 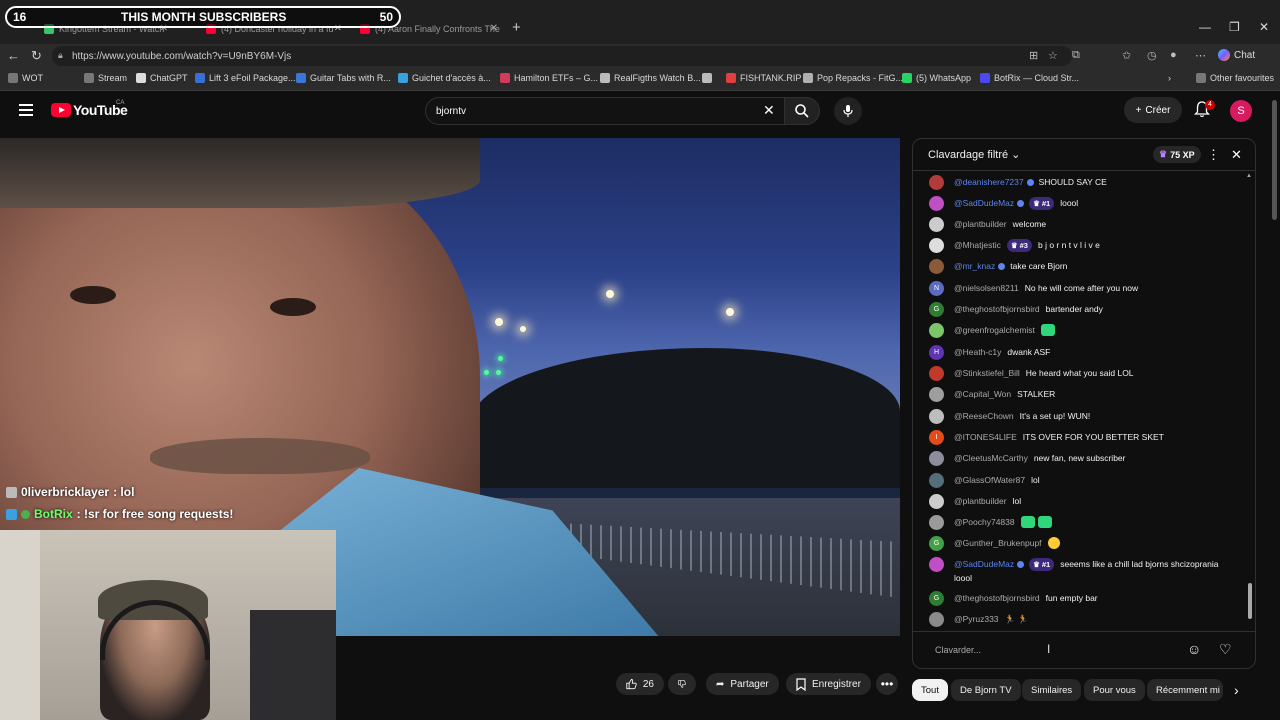 I want to click on chat-message: H @Heath-c1y dwank ASF, so click(x=989, y=352).